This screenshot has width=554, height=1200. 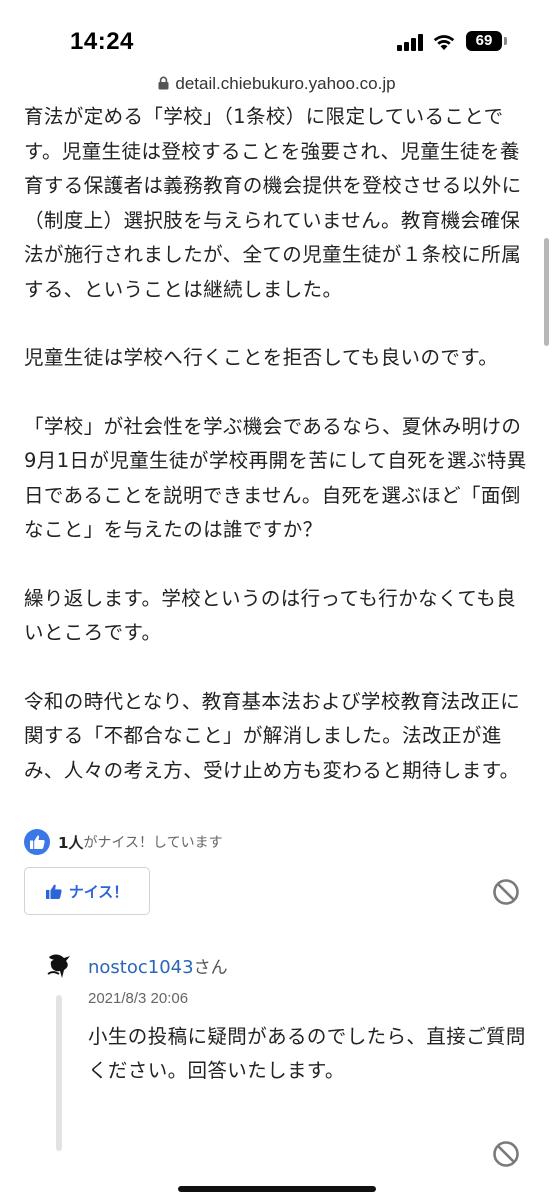 What do you see at coordinates (546, 292) in the screenshot?
I see `scrollbar` at bounding box center [546, 292].